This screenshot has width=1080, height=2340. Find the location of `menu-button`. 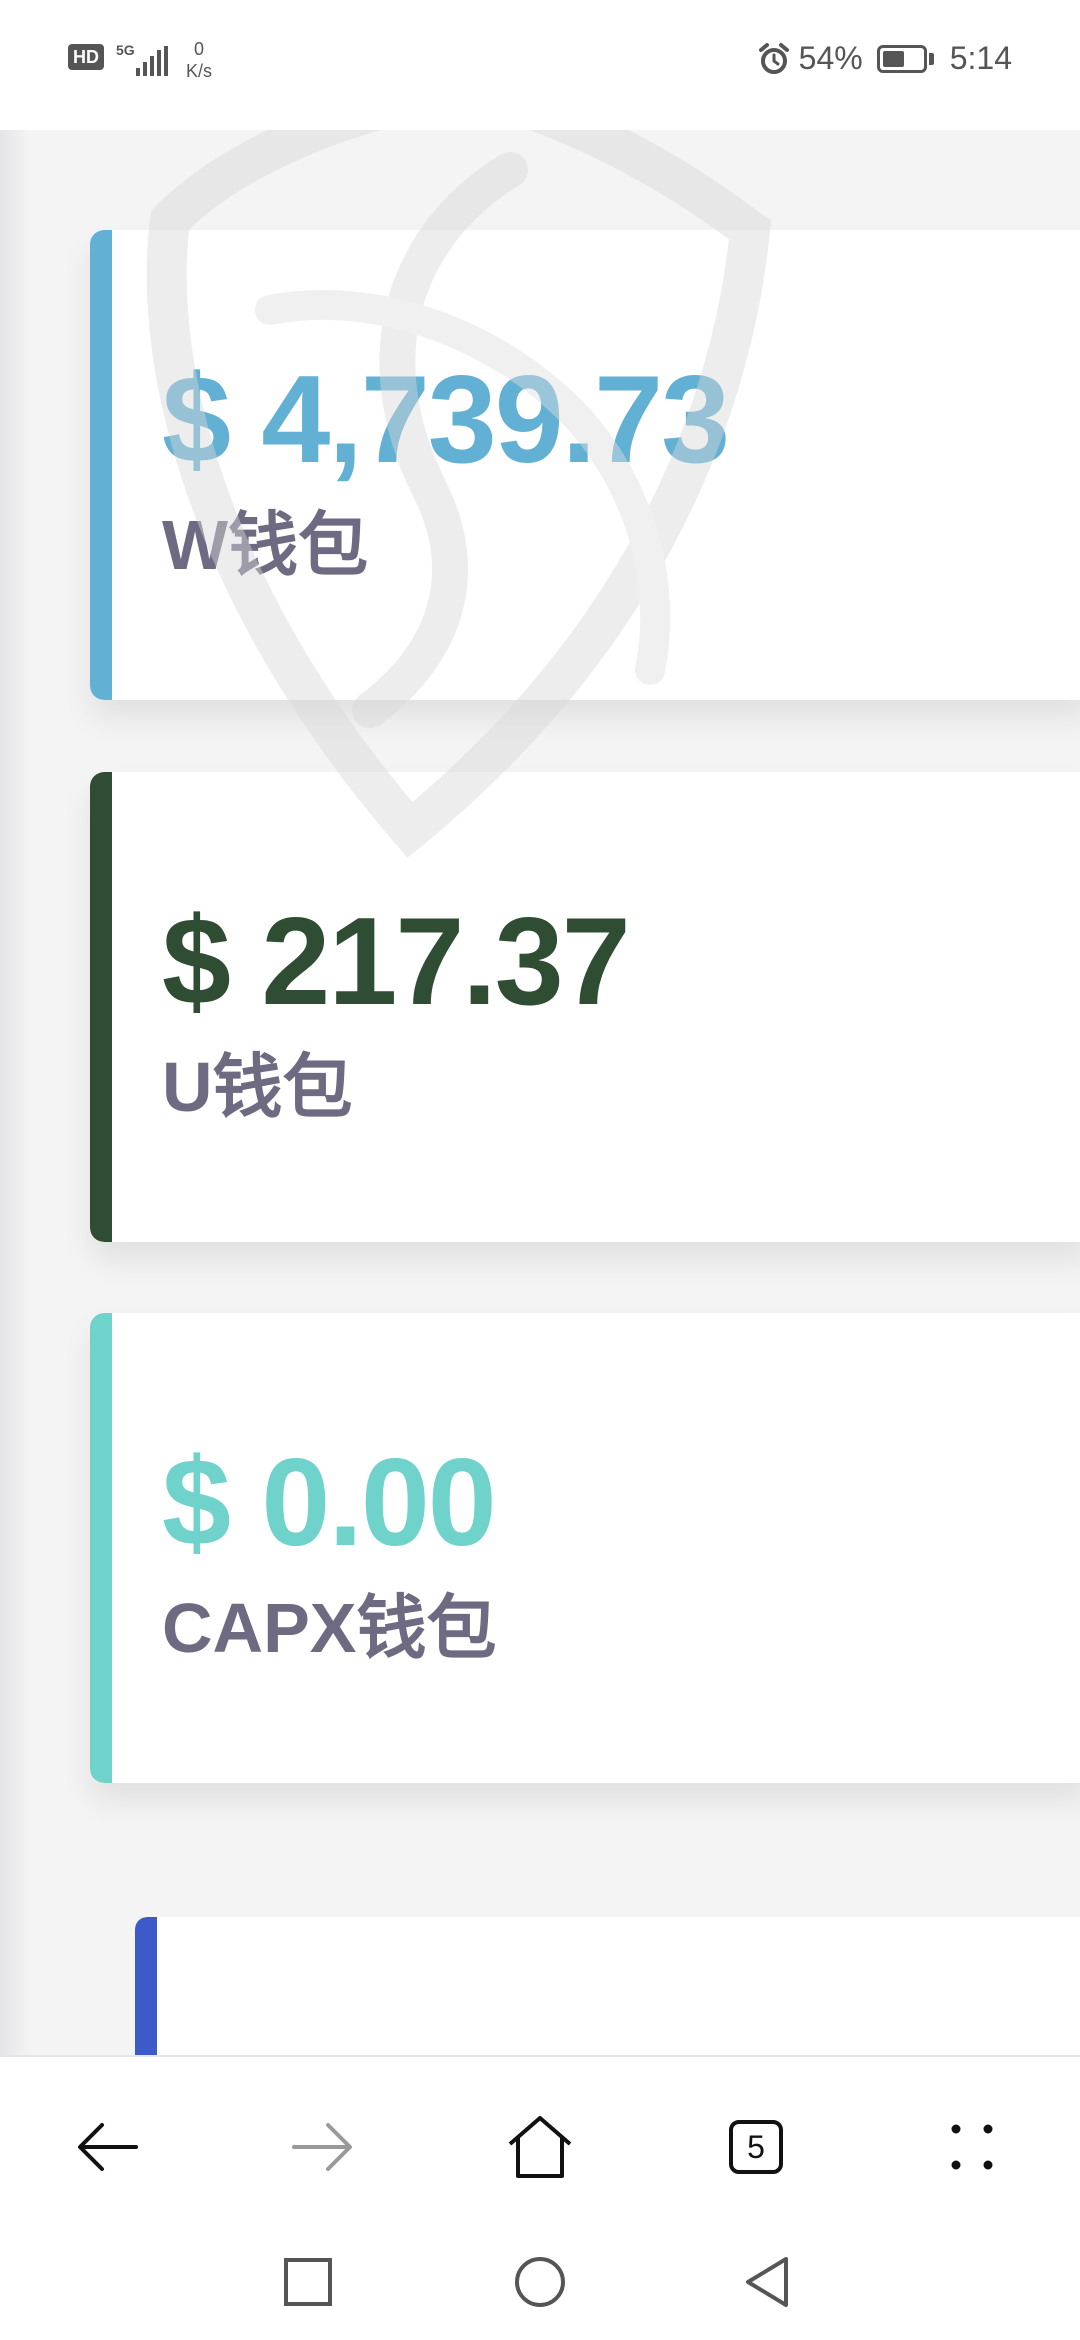

menu-button is located at coordinates (972, 2147).